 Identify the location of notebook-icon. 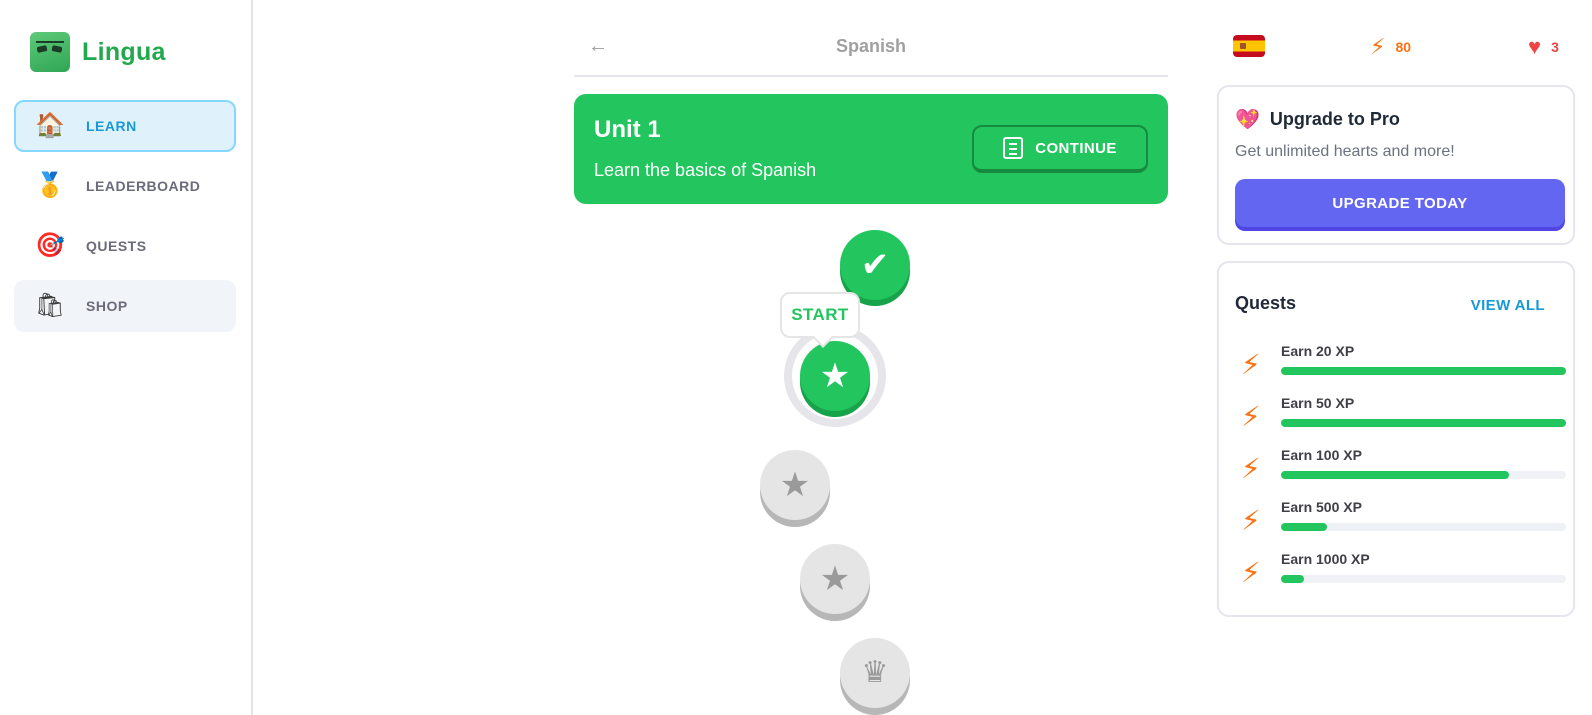
(1013, 148).